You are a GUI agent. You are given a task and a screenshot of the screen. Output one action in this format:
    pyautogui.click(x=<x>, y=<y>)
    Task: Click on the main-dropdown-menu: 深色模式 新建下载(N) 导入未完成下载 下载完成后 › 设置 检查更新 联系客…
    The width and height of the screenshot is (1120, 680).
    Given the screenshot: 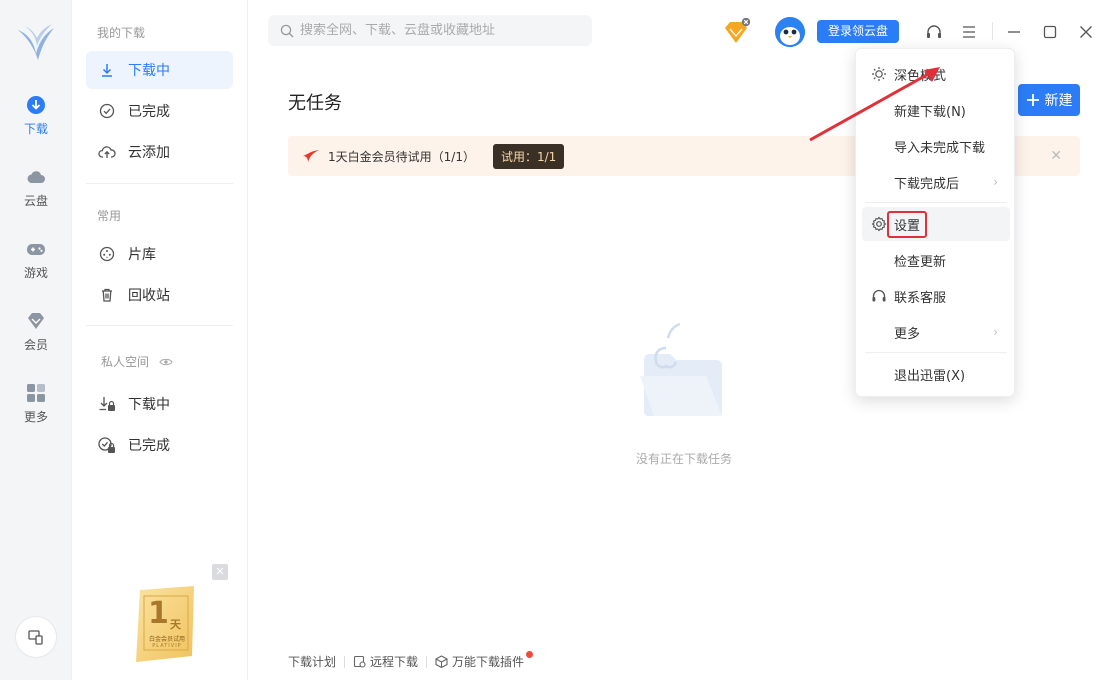 What is the action you would take?
    pyautogui.click(x=935, y=222)
    